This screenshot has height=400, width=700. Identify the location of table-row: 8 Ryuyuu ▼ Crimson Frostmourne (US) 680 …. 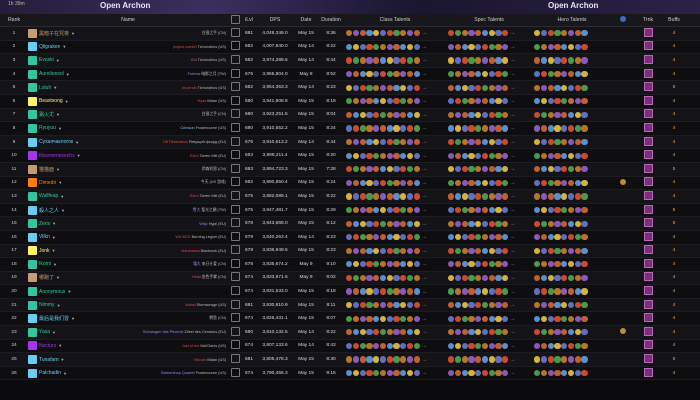
(350, 128).